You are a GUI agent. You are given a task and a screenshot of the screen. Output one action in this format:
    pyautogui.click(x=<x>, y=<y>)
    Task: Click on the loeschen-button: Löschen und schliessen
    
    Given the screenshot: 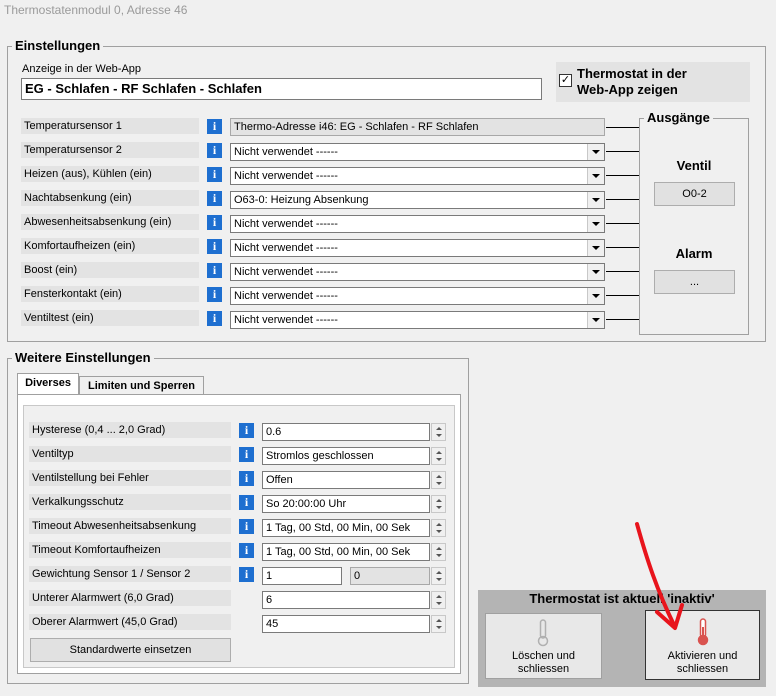 What is the action you would take?
    pyautogui.click(x=543, y=646)
    